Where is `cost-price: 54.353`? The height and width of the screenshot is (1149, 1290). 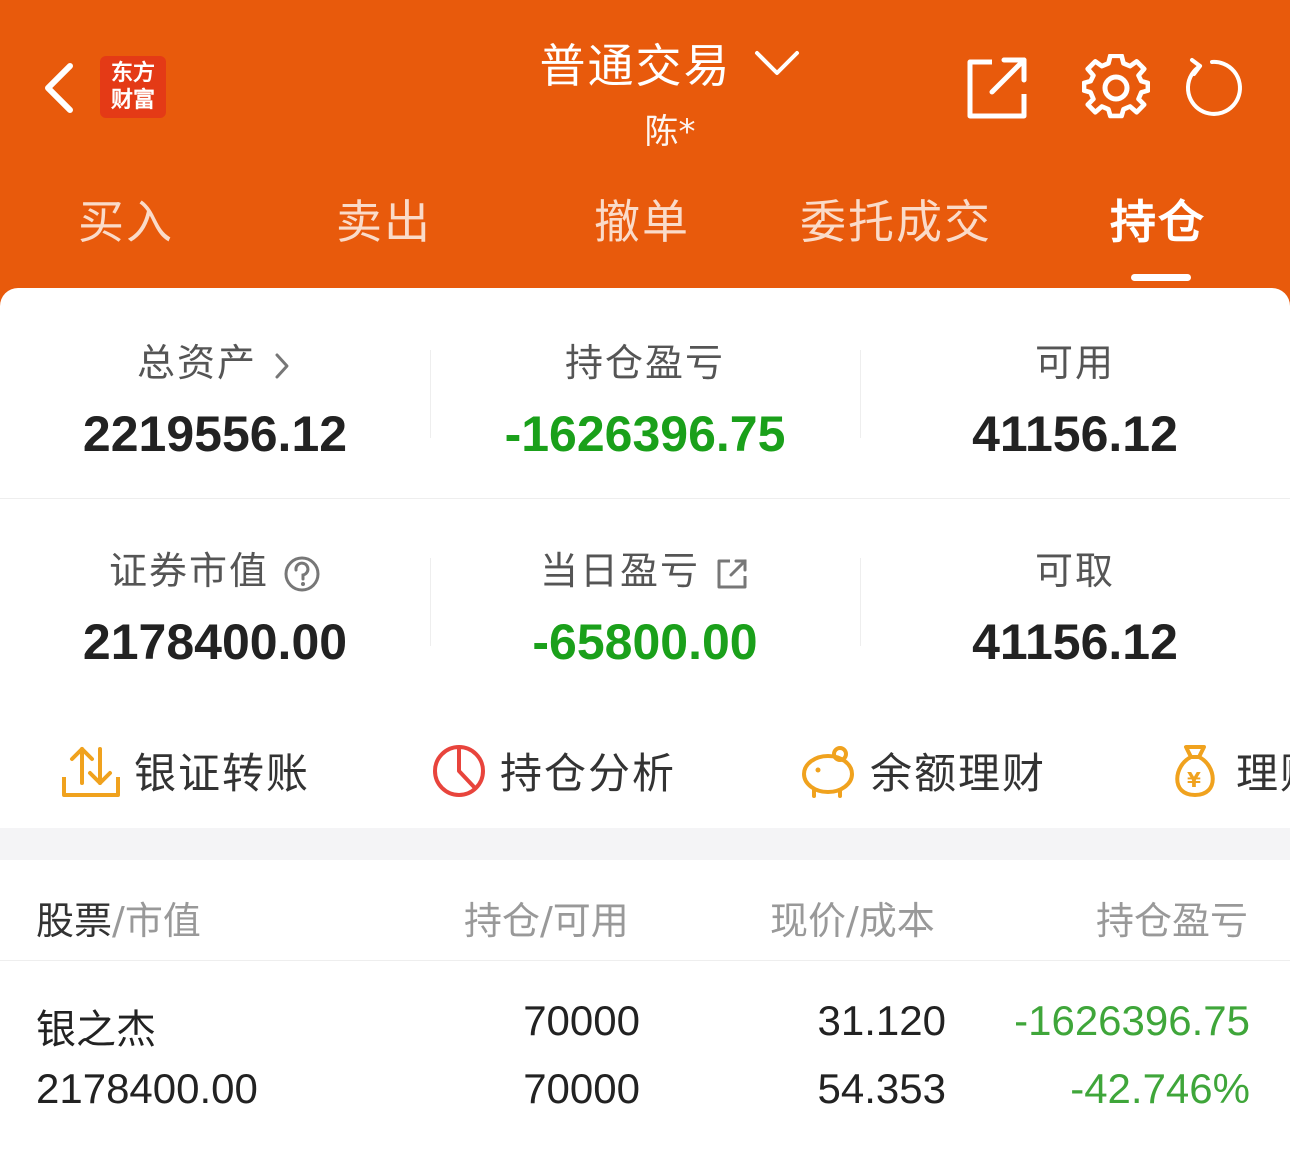 cost-price: 54.353 is located at coordinates (881, 1088).